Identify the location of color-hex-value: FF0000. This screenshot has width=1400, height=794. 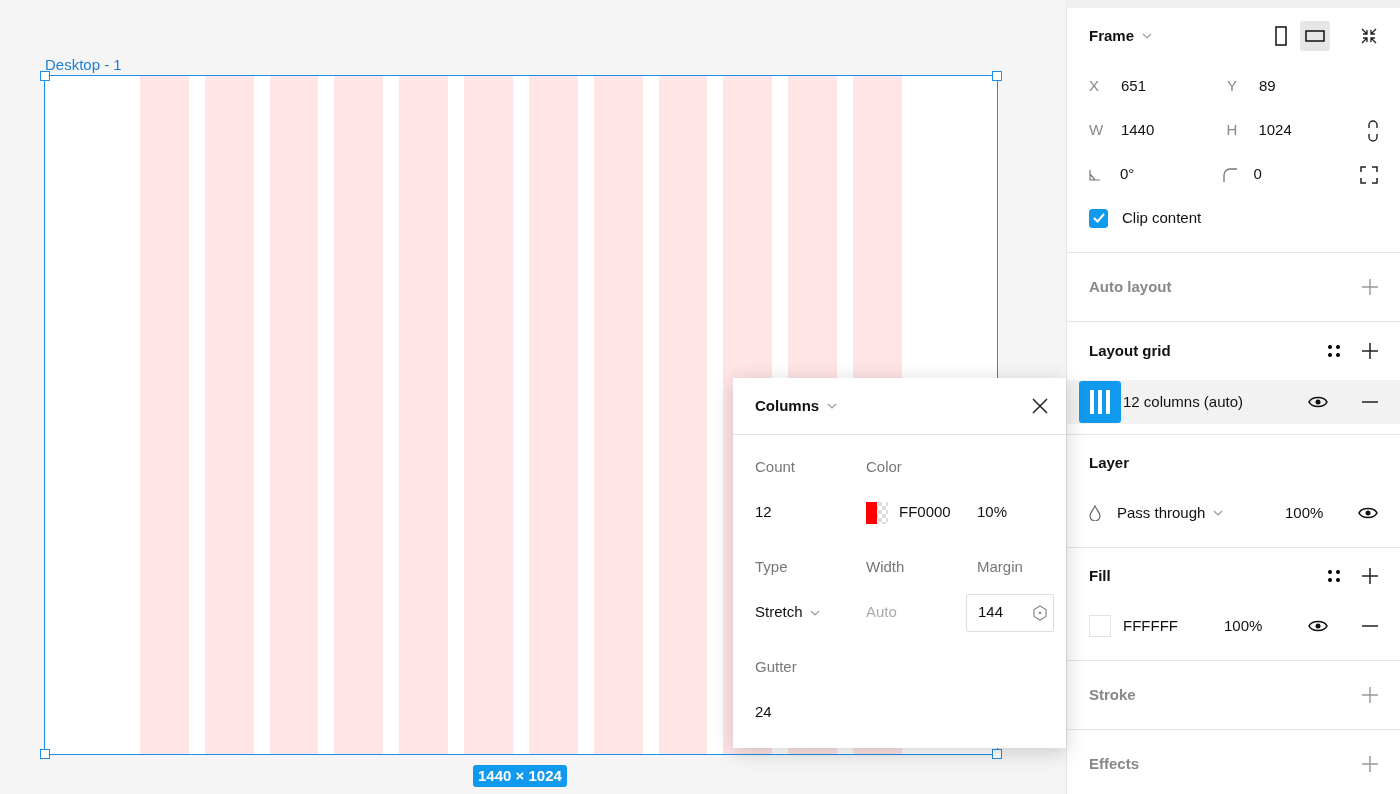
(925, 512).